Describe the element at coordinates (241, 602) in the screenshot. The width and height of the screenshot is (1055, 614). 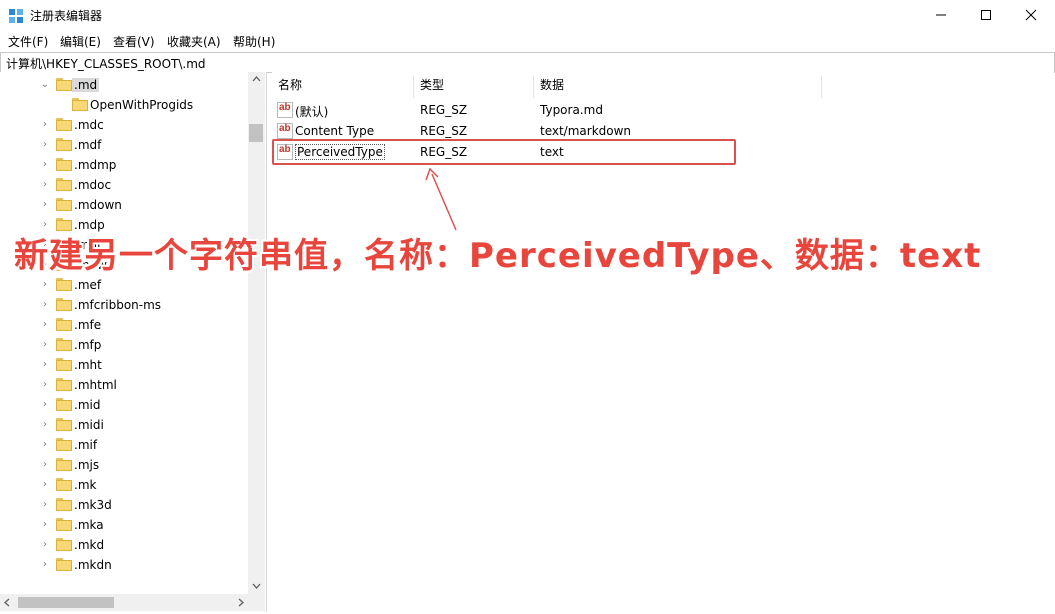
I see `scroll-right-icon` at that location.